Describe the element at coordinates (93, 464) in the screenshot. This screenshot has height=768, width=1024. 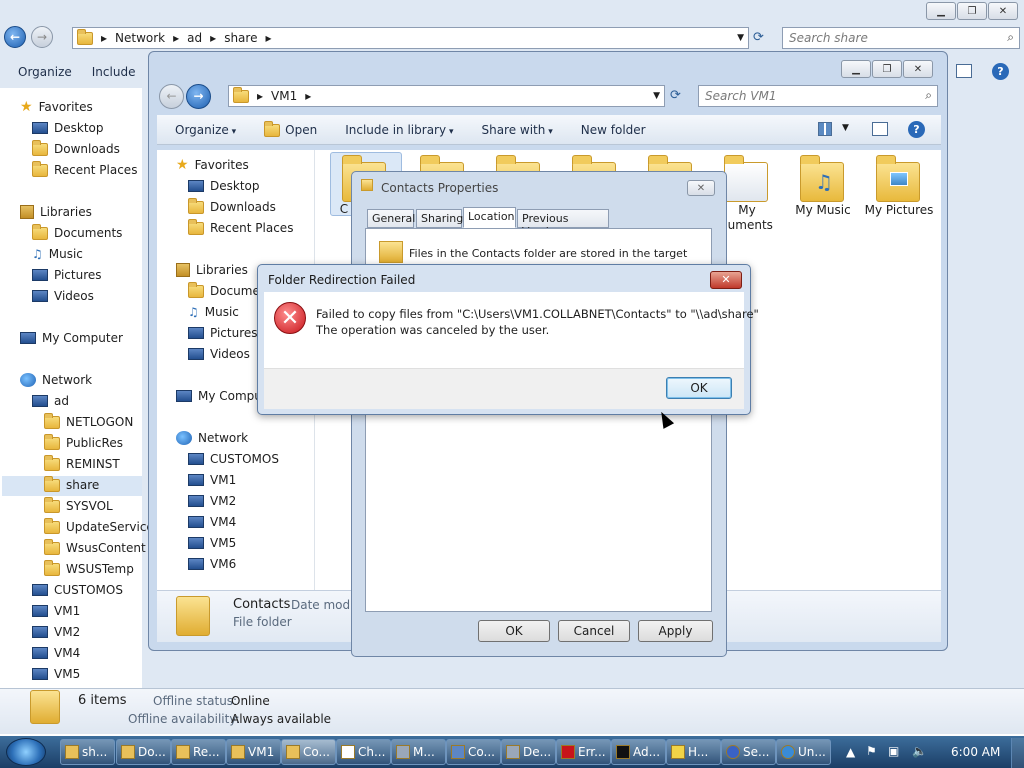
I see `nav-reminst: REMINST` at that location.